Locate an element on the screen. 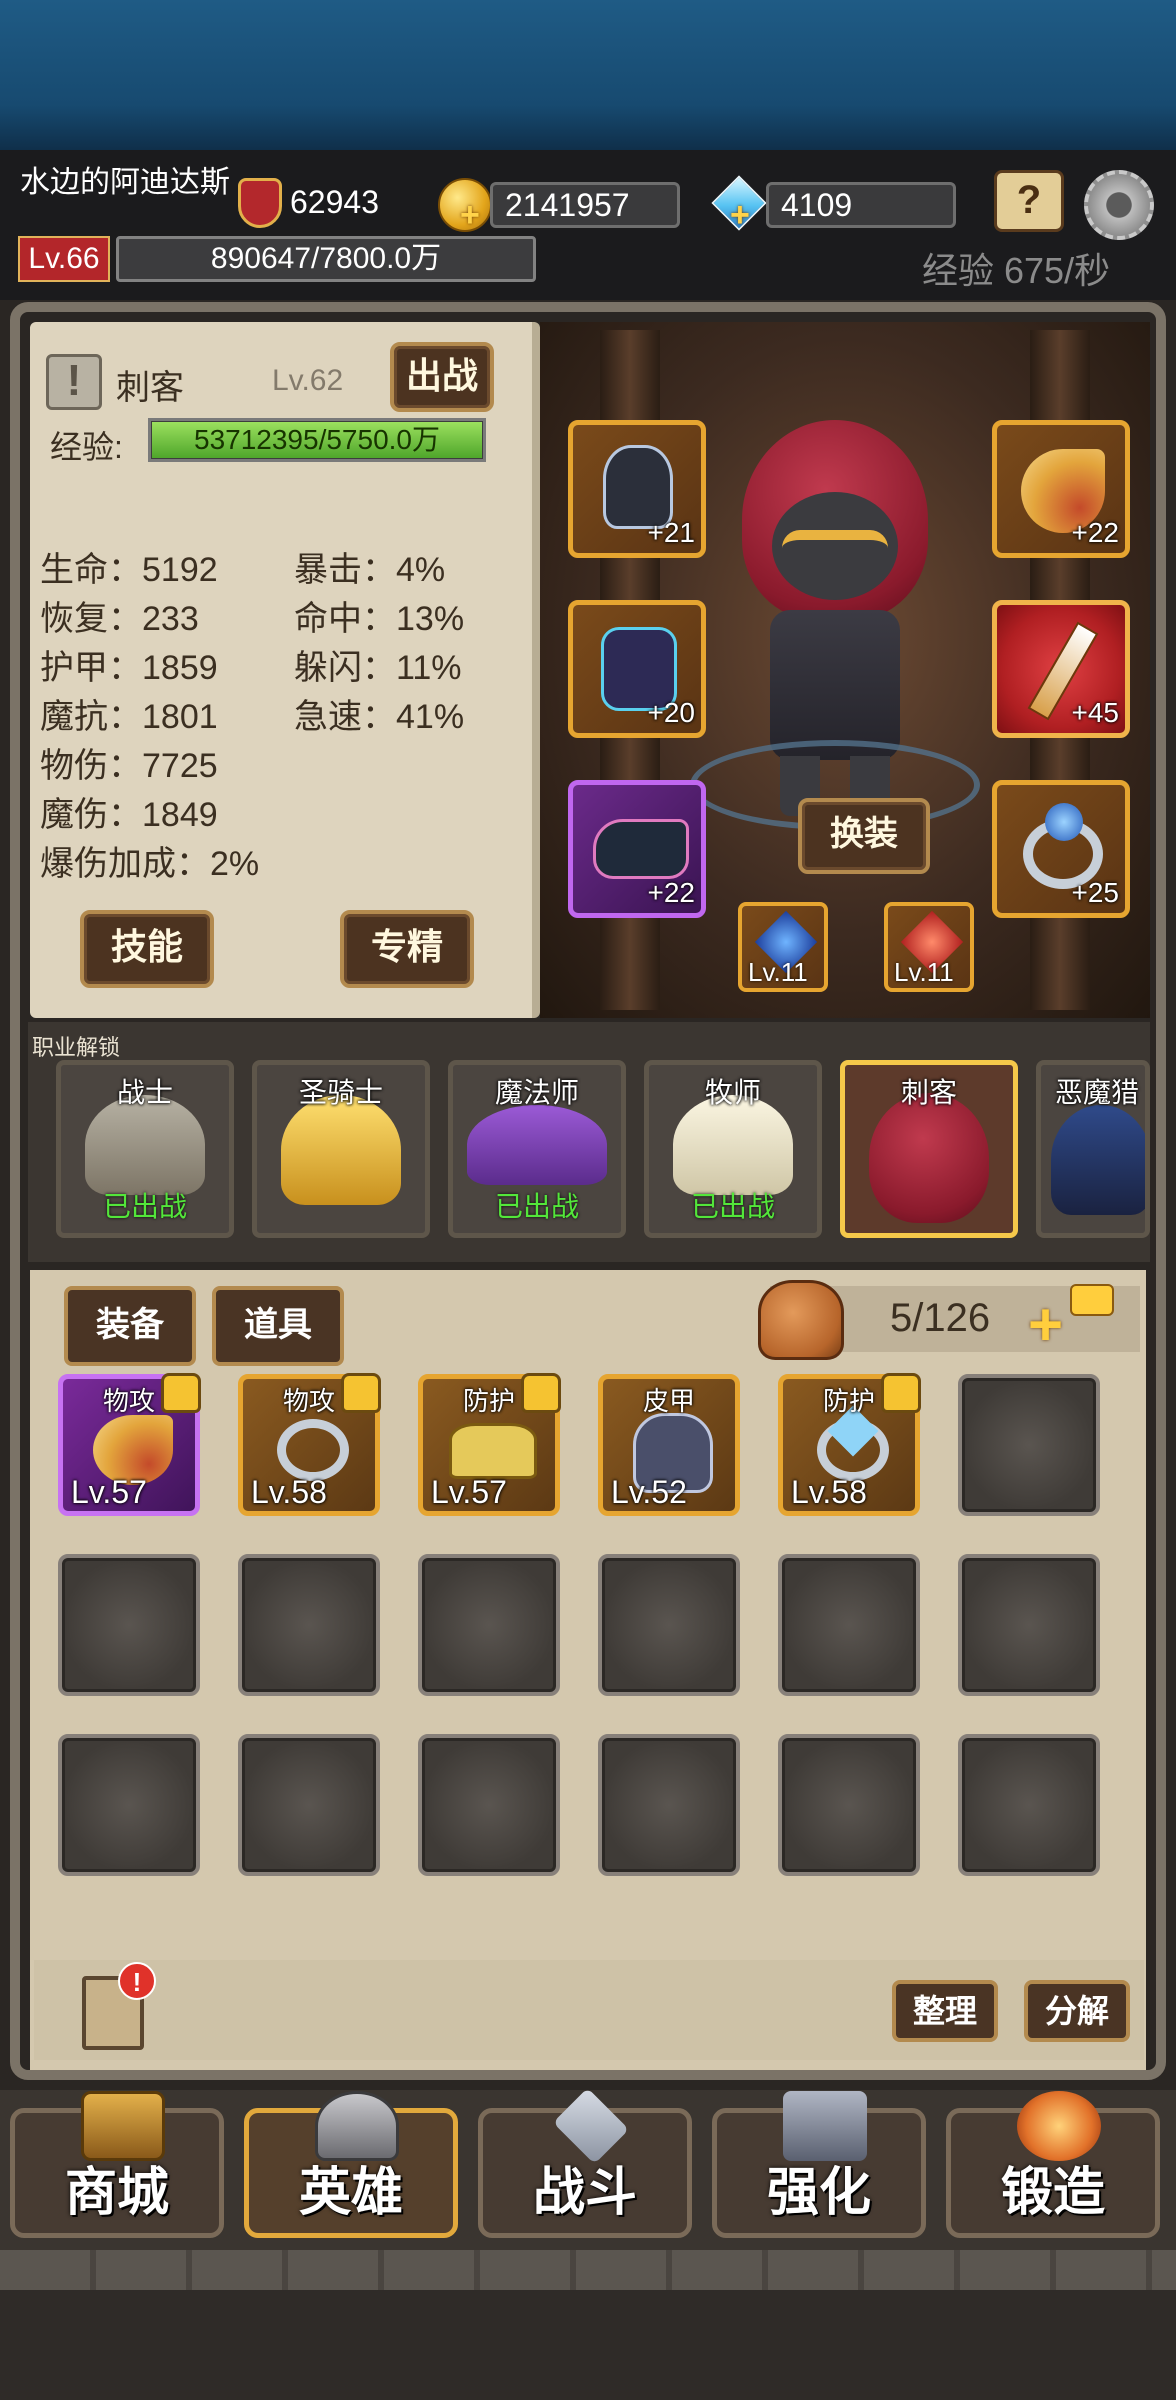 This screenshot has height=2400, width=1176. nav-label: 战斗 is located at coordinates (584, 2193).